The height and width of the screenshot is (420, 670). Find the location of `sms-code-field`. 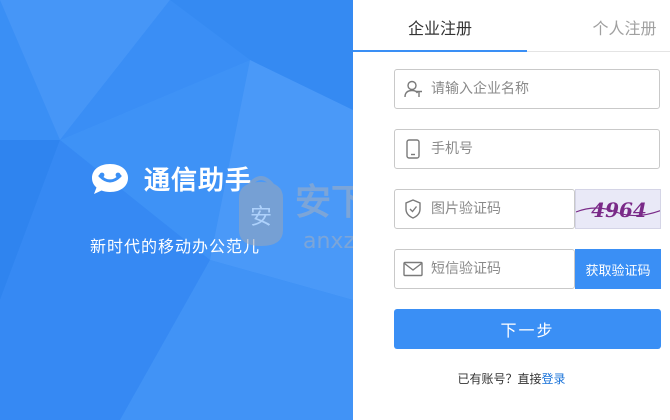

sms-code-field is located at coordinates (499, 269).